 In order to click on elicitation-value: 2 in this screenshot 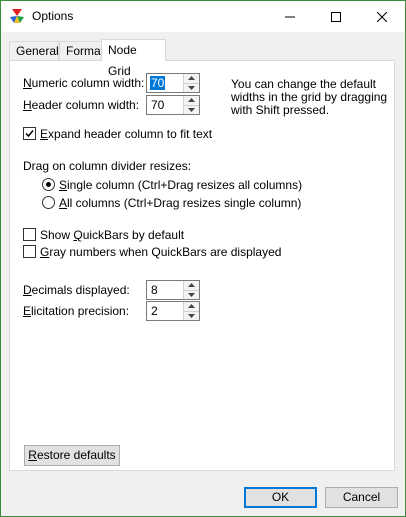, I will do `click(154, 311)`.